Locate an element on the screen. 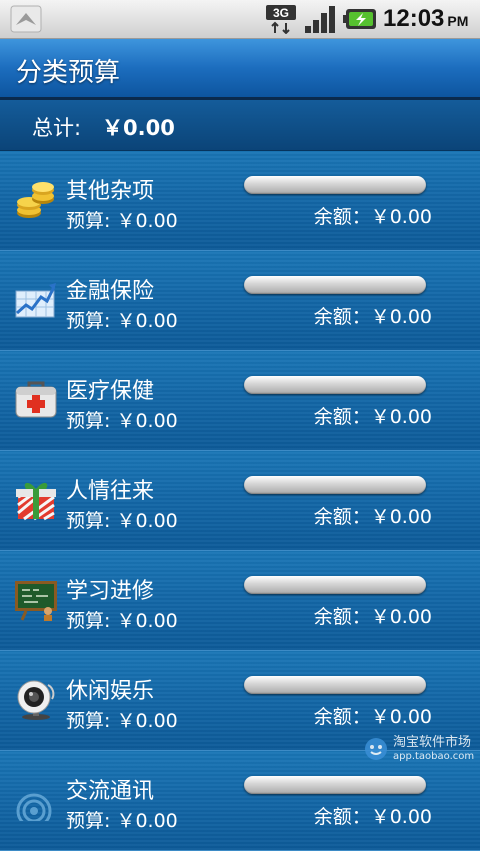 This screenshot has width=480, height=851. signal-strength-icon is located at coordinates (320, 19).